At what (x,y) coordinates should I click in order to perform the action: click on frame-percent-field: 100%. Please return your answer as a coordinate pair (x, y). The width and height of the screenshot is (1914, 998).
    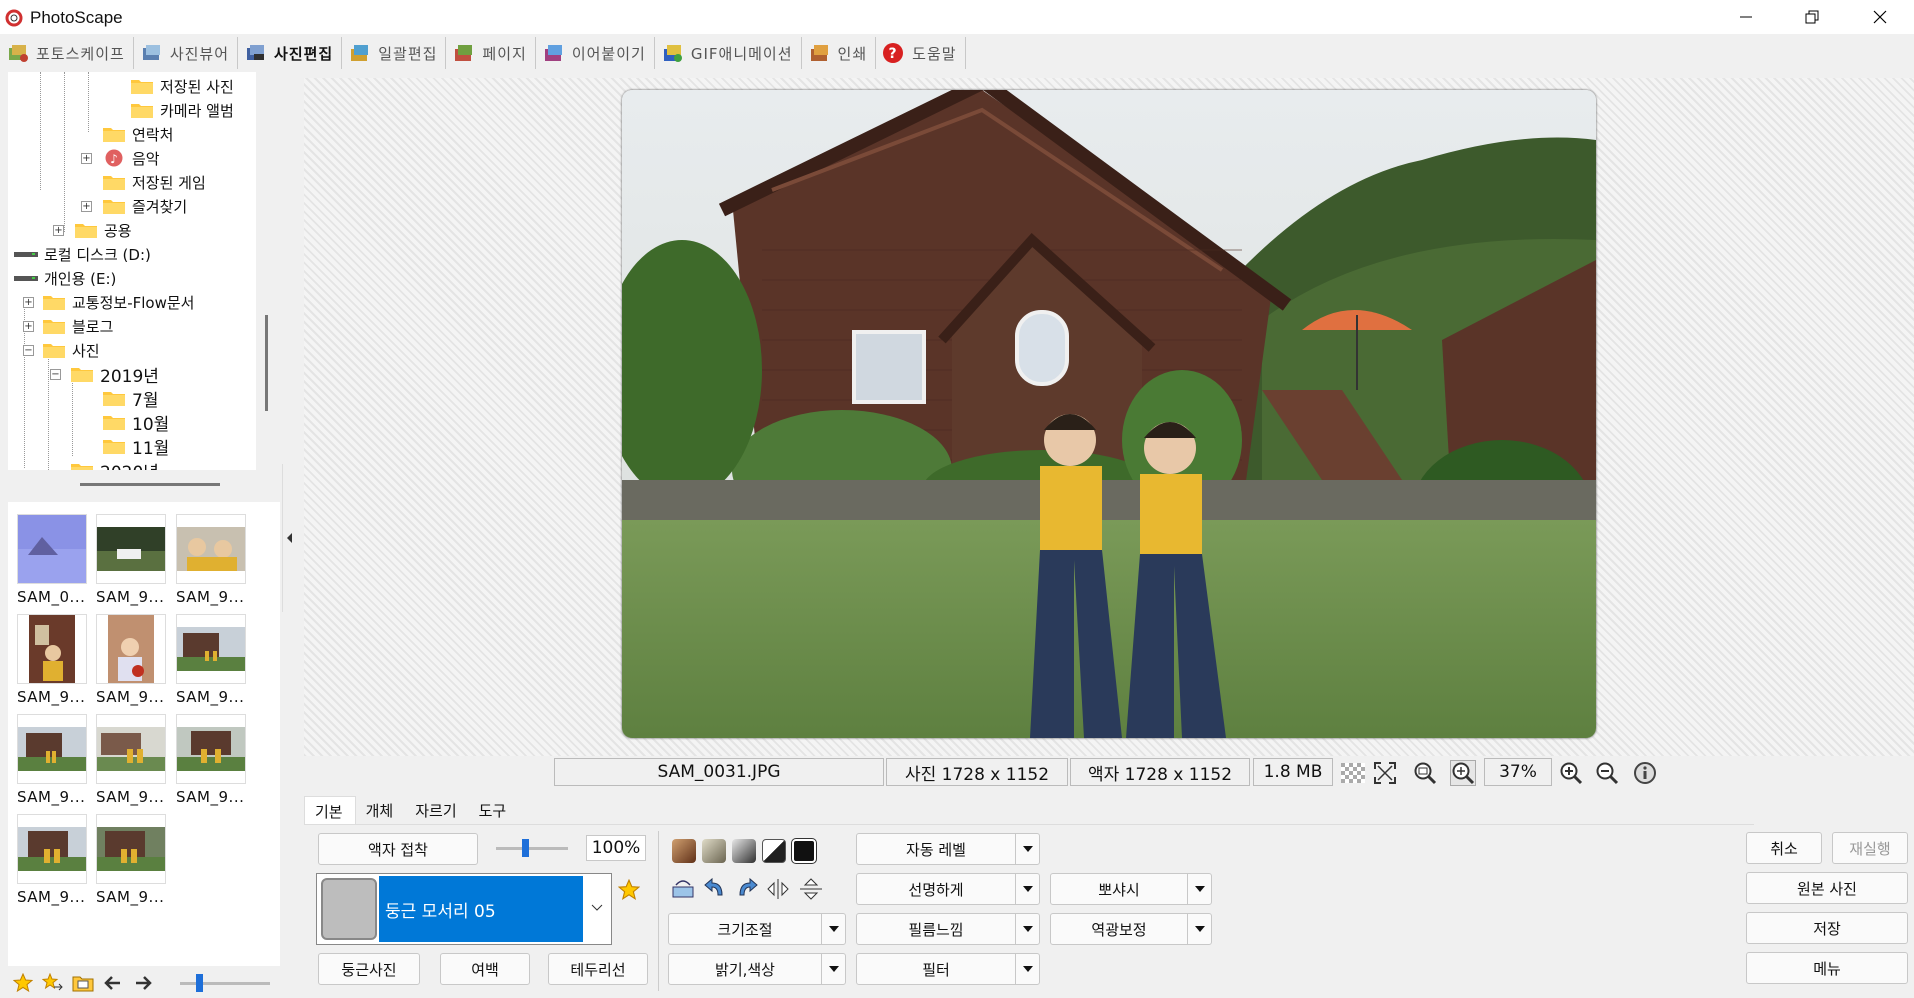
    Looking at the image, I should click on (616, 848).